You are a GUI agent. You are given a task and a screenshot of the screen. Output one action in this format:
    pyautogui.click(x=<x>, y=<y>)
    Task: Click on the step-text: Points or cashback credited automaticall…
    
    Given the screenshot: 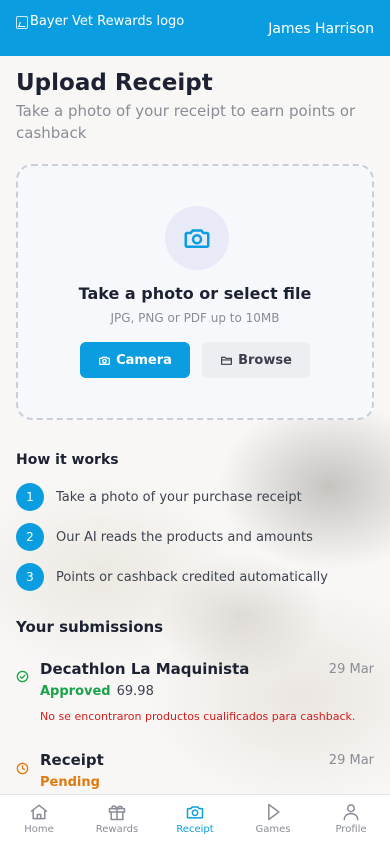 What is the action you would take?
    pyautogui.click(x=192, y=577)
    